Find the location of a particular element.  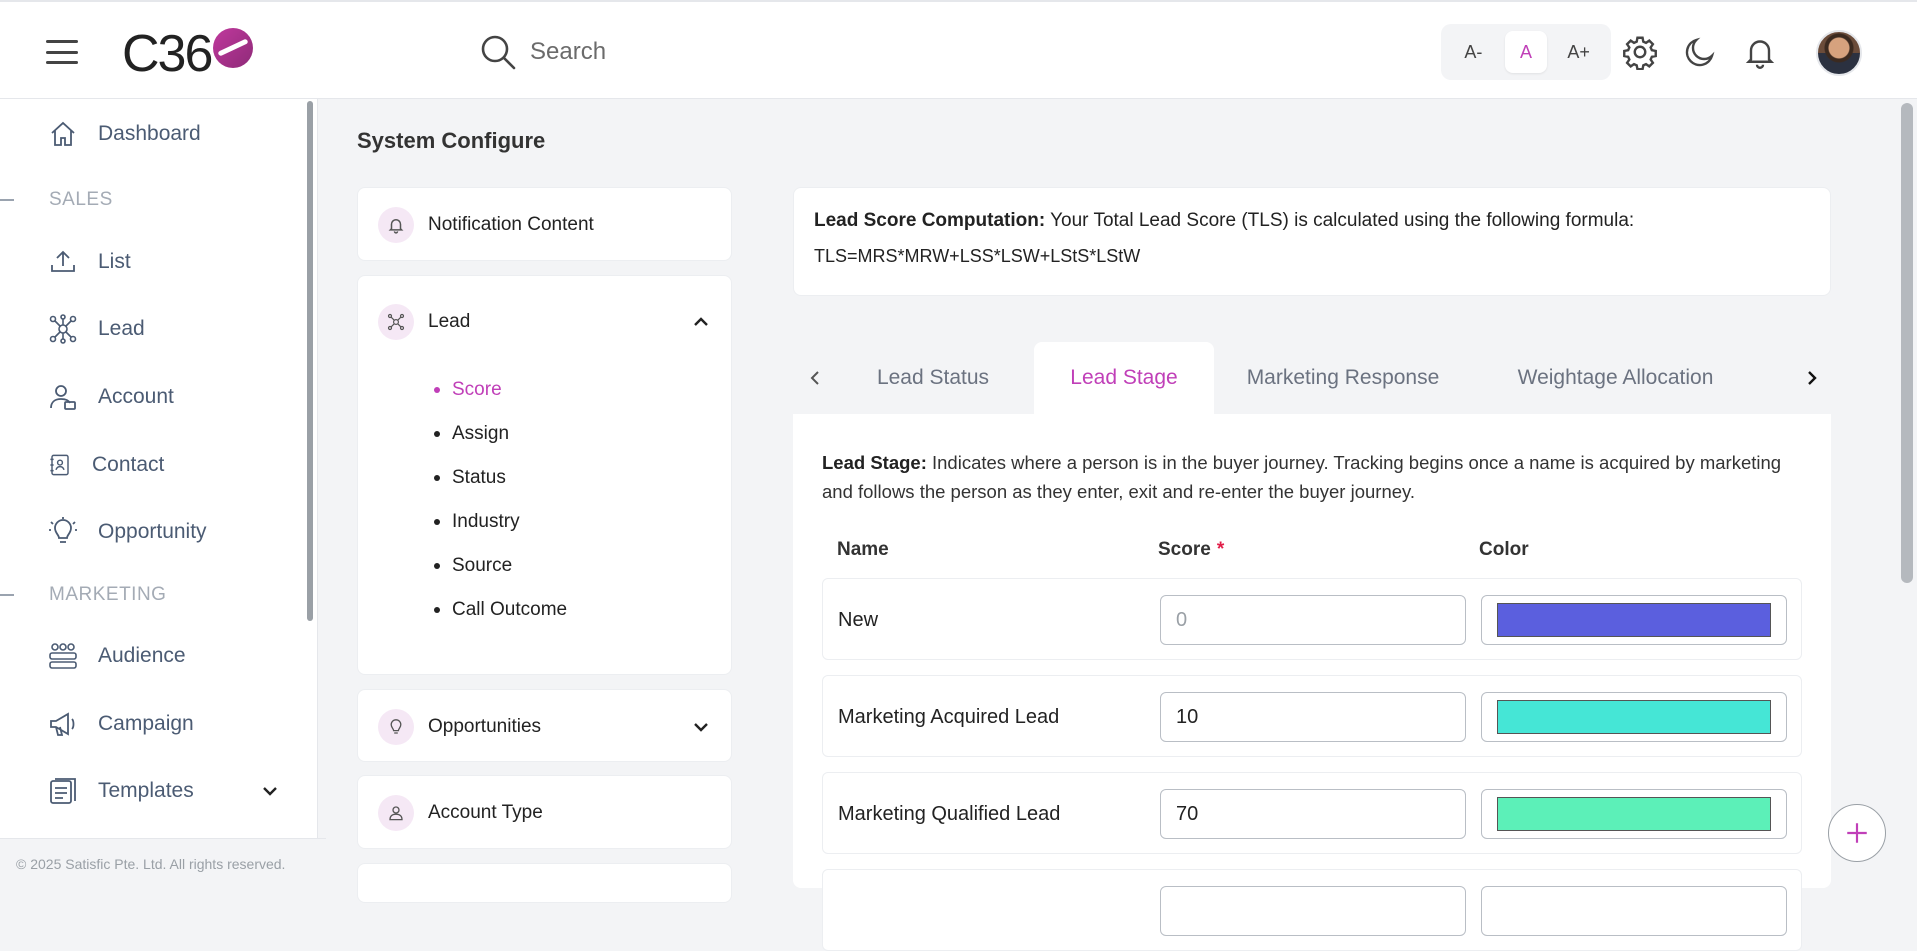

user-card-icon is located at coordinates (63, 397).